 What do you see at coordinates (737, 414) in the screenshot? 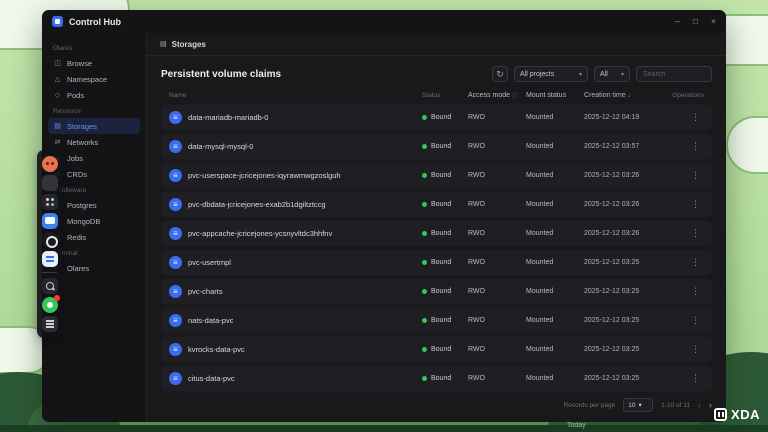
I see `xda-watermark: XDA` at bounding box center [737, 414].